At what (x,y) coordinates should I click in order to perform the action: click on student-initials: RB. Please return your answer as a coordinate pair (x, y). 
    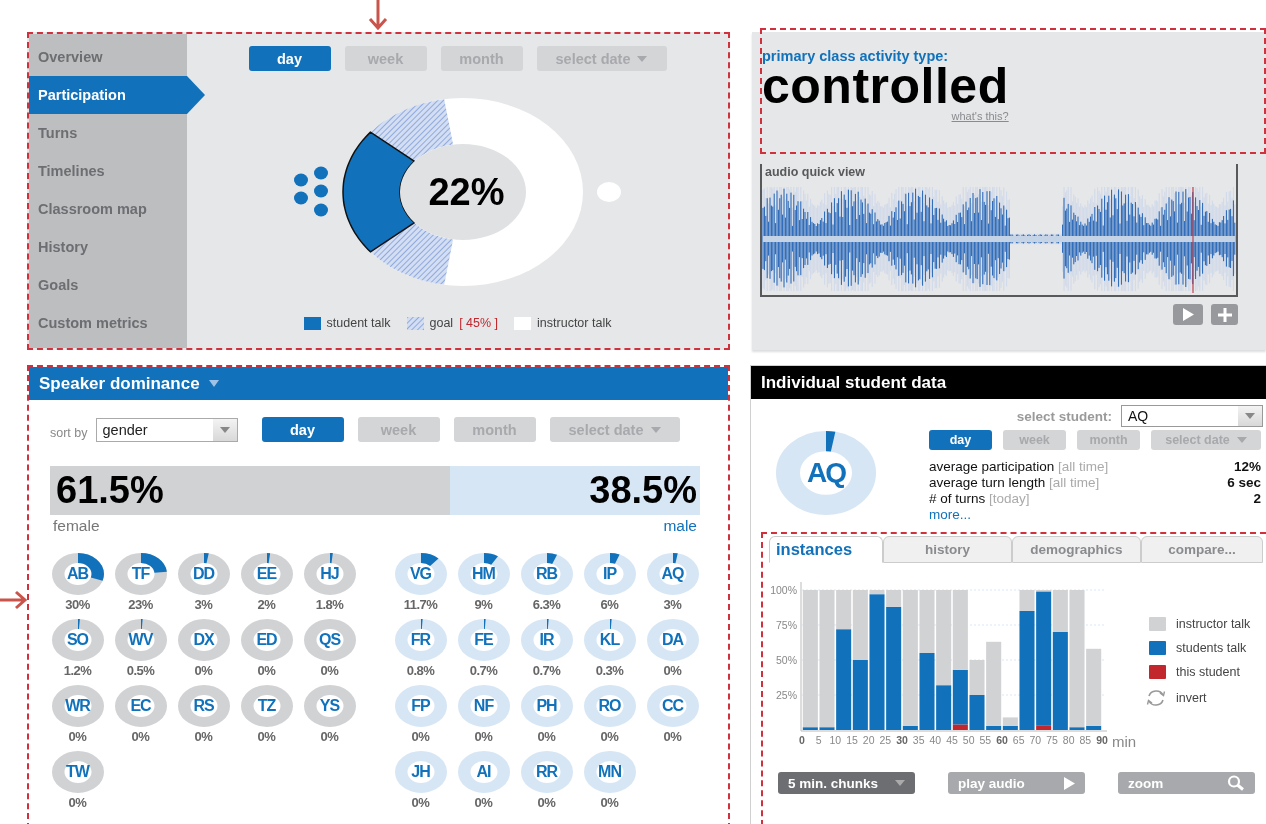
    Looking at the image, I should click on (546, 574).